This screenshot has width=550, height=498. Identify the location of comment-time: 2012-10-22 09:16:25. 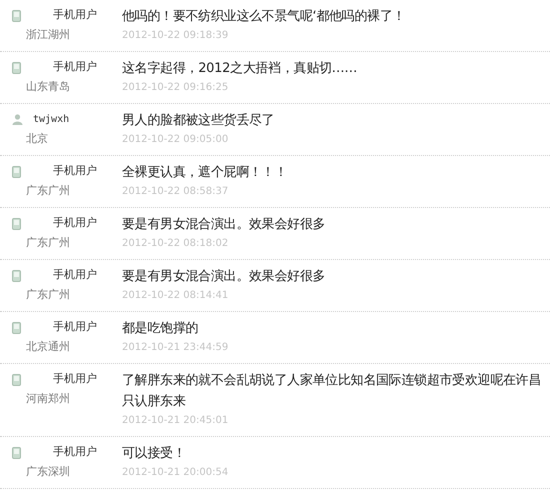
(176, 88).